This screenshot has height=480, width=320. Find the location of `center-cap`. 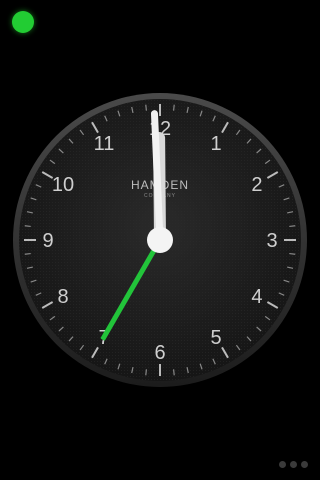

center-cap is located at coordinates (160, 240).